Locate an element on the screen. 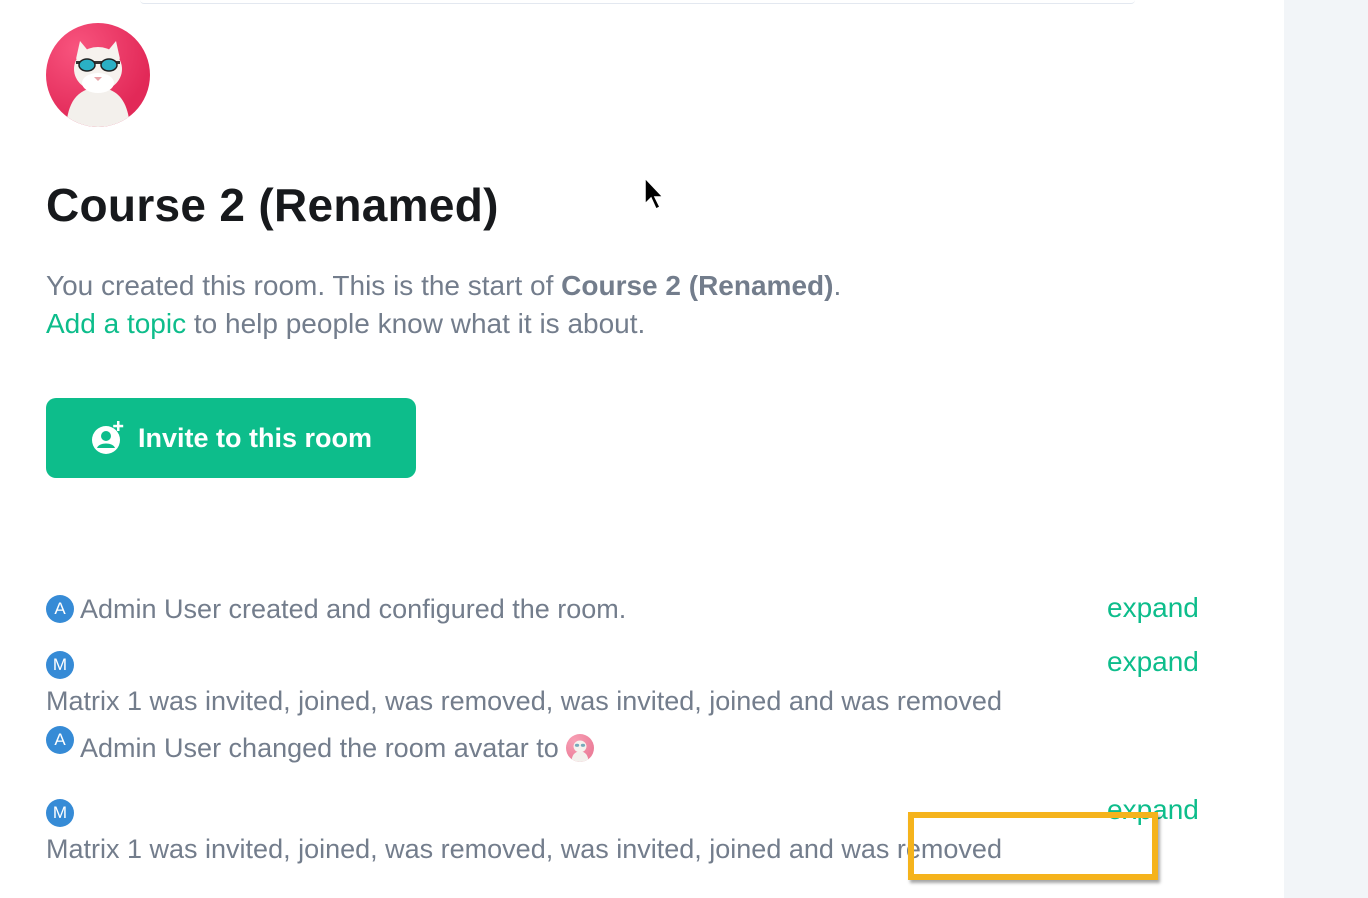 The image size is (1368, 898). add-user-icon is located at coordinates (107, 437).